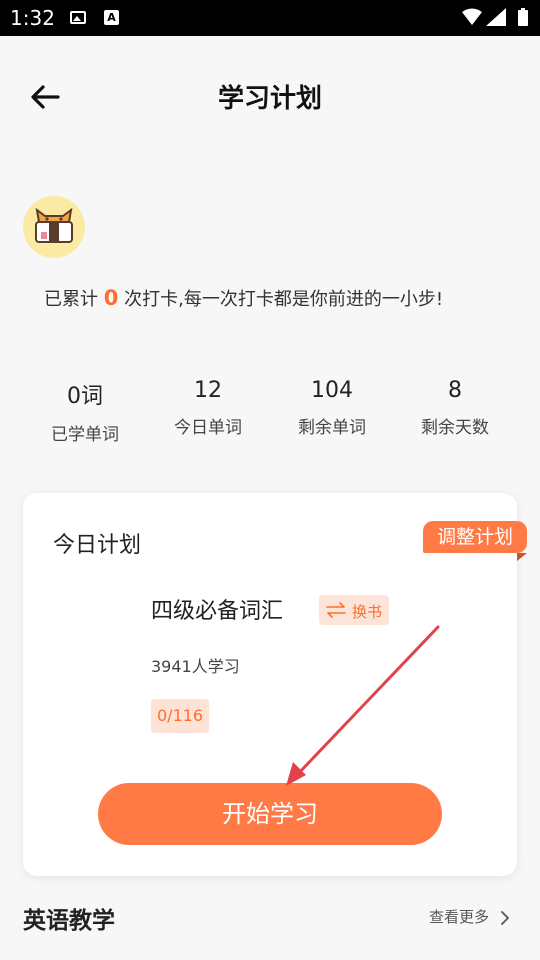  I want to click on checkin-suffix: 次打卡,每一次打卡都是你前进的一小步!, so click(284, 299).